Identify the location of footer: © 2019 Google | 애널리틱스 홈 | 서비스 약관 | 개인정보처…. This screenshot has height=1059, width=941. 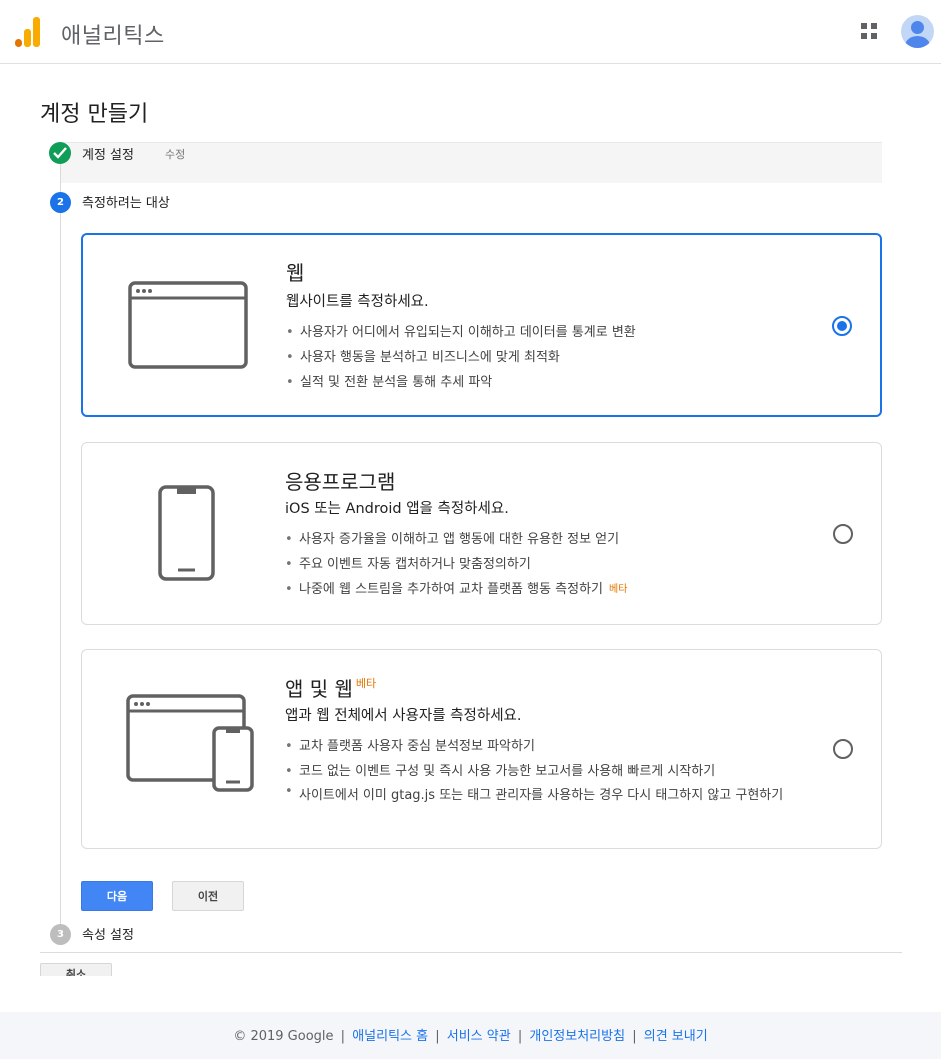
(470, 1035).